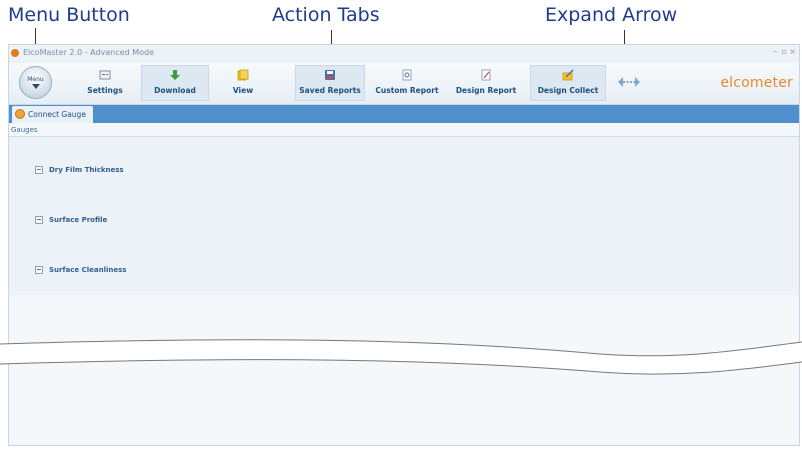  I want to click on brand-logo: elcometer, so click(756, 83).